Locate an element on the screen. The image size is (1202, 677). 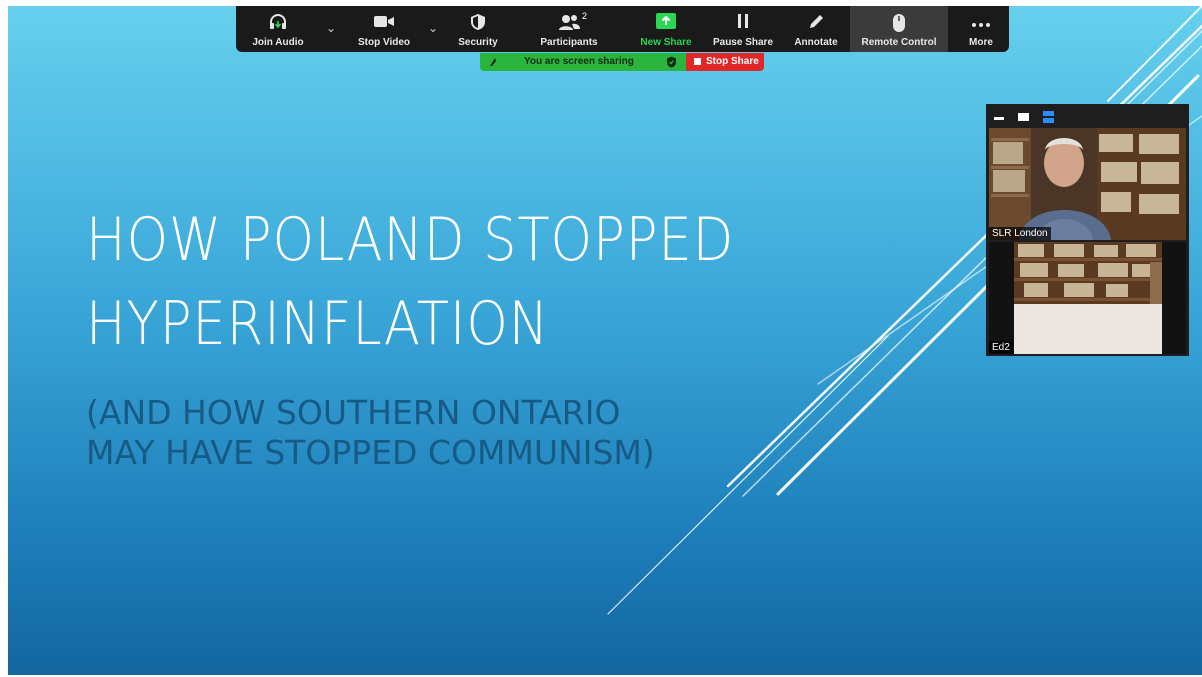
annotate-label: Annotate is located at coordinates (816, 42).